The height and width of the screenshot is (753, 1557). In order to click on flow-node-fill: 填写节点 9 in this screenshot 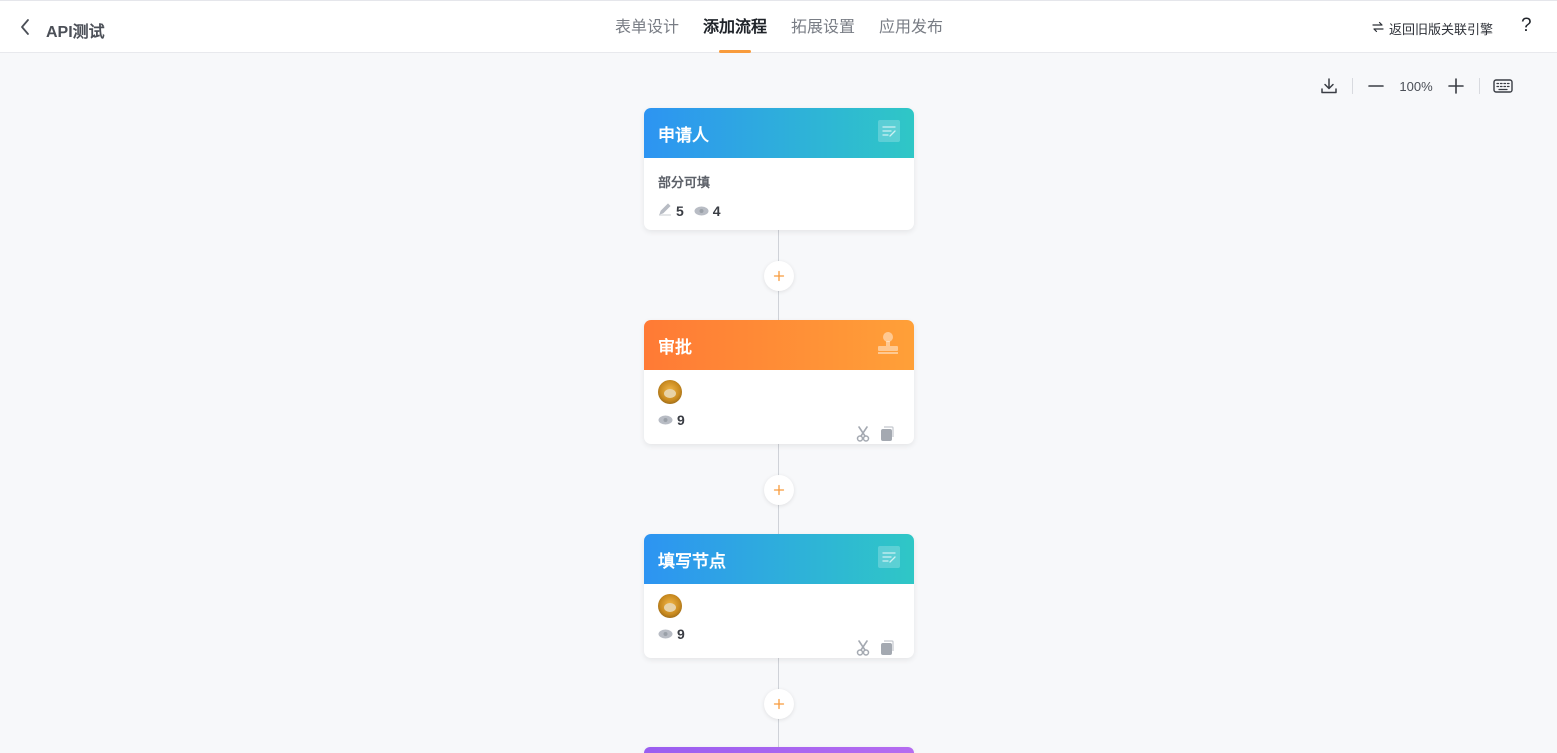, I will do `click(779, 596)`.